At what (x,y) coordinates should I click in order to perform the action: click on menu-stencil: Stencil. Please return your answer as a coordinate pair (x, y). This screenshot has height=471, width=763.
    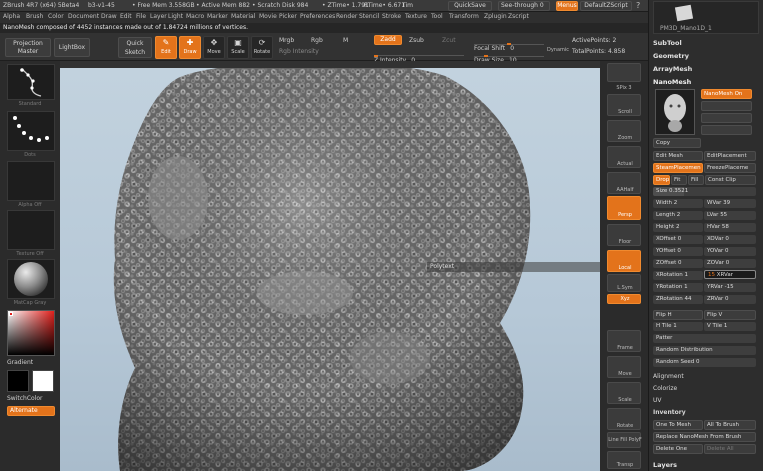
    Looking at the image, I should click on (369, 16).